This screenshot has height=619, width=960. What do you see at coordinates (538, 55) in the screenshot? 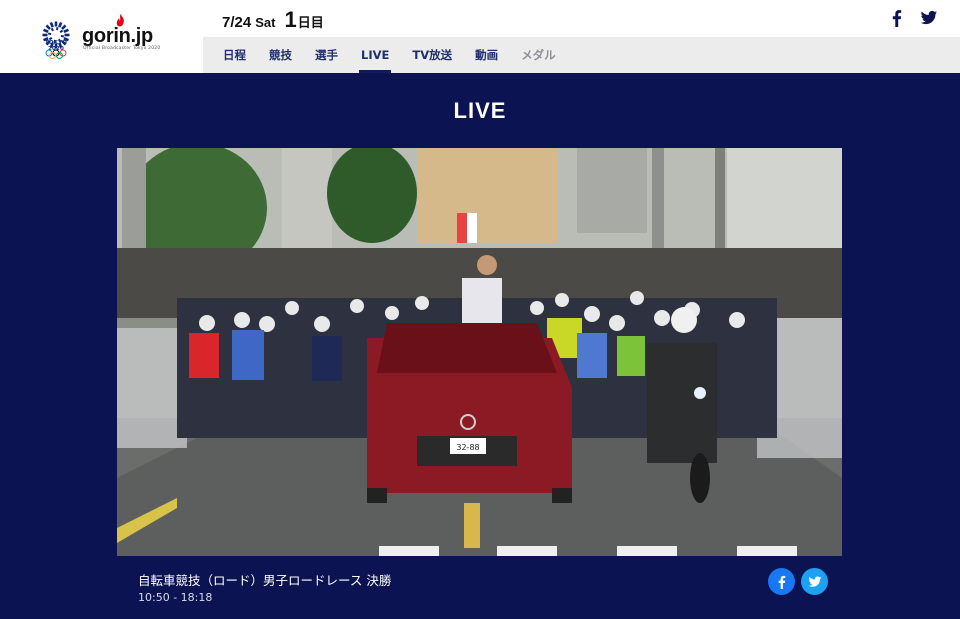
I see `nav-item-medals: メダル` at bounding box center [538, 55].